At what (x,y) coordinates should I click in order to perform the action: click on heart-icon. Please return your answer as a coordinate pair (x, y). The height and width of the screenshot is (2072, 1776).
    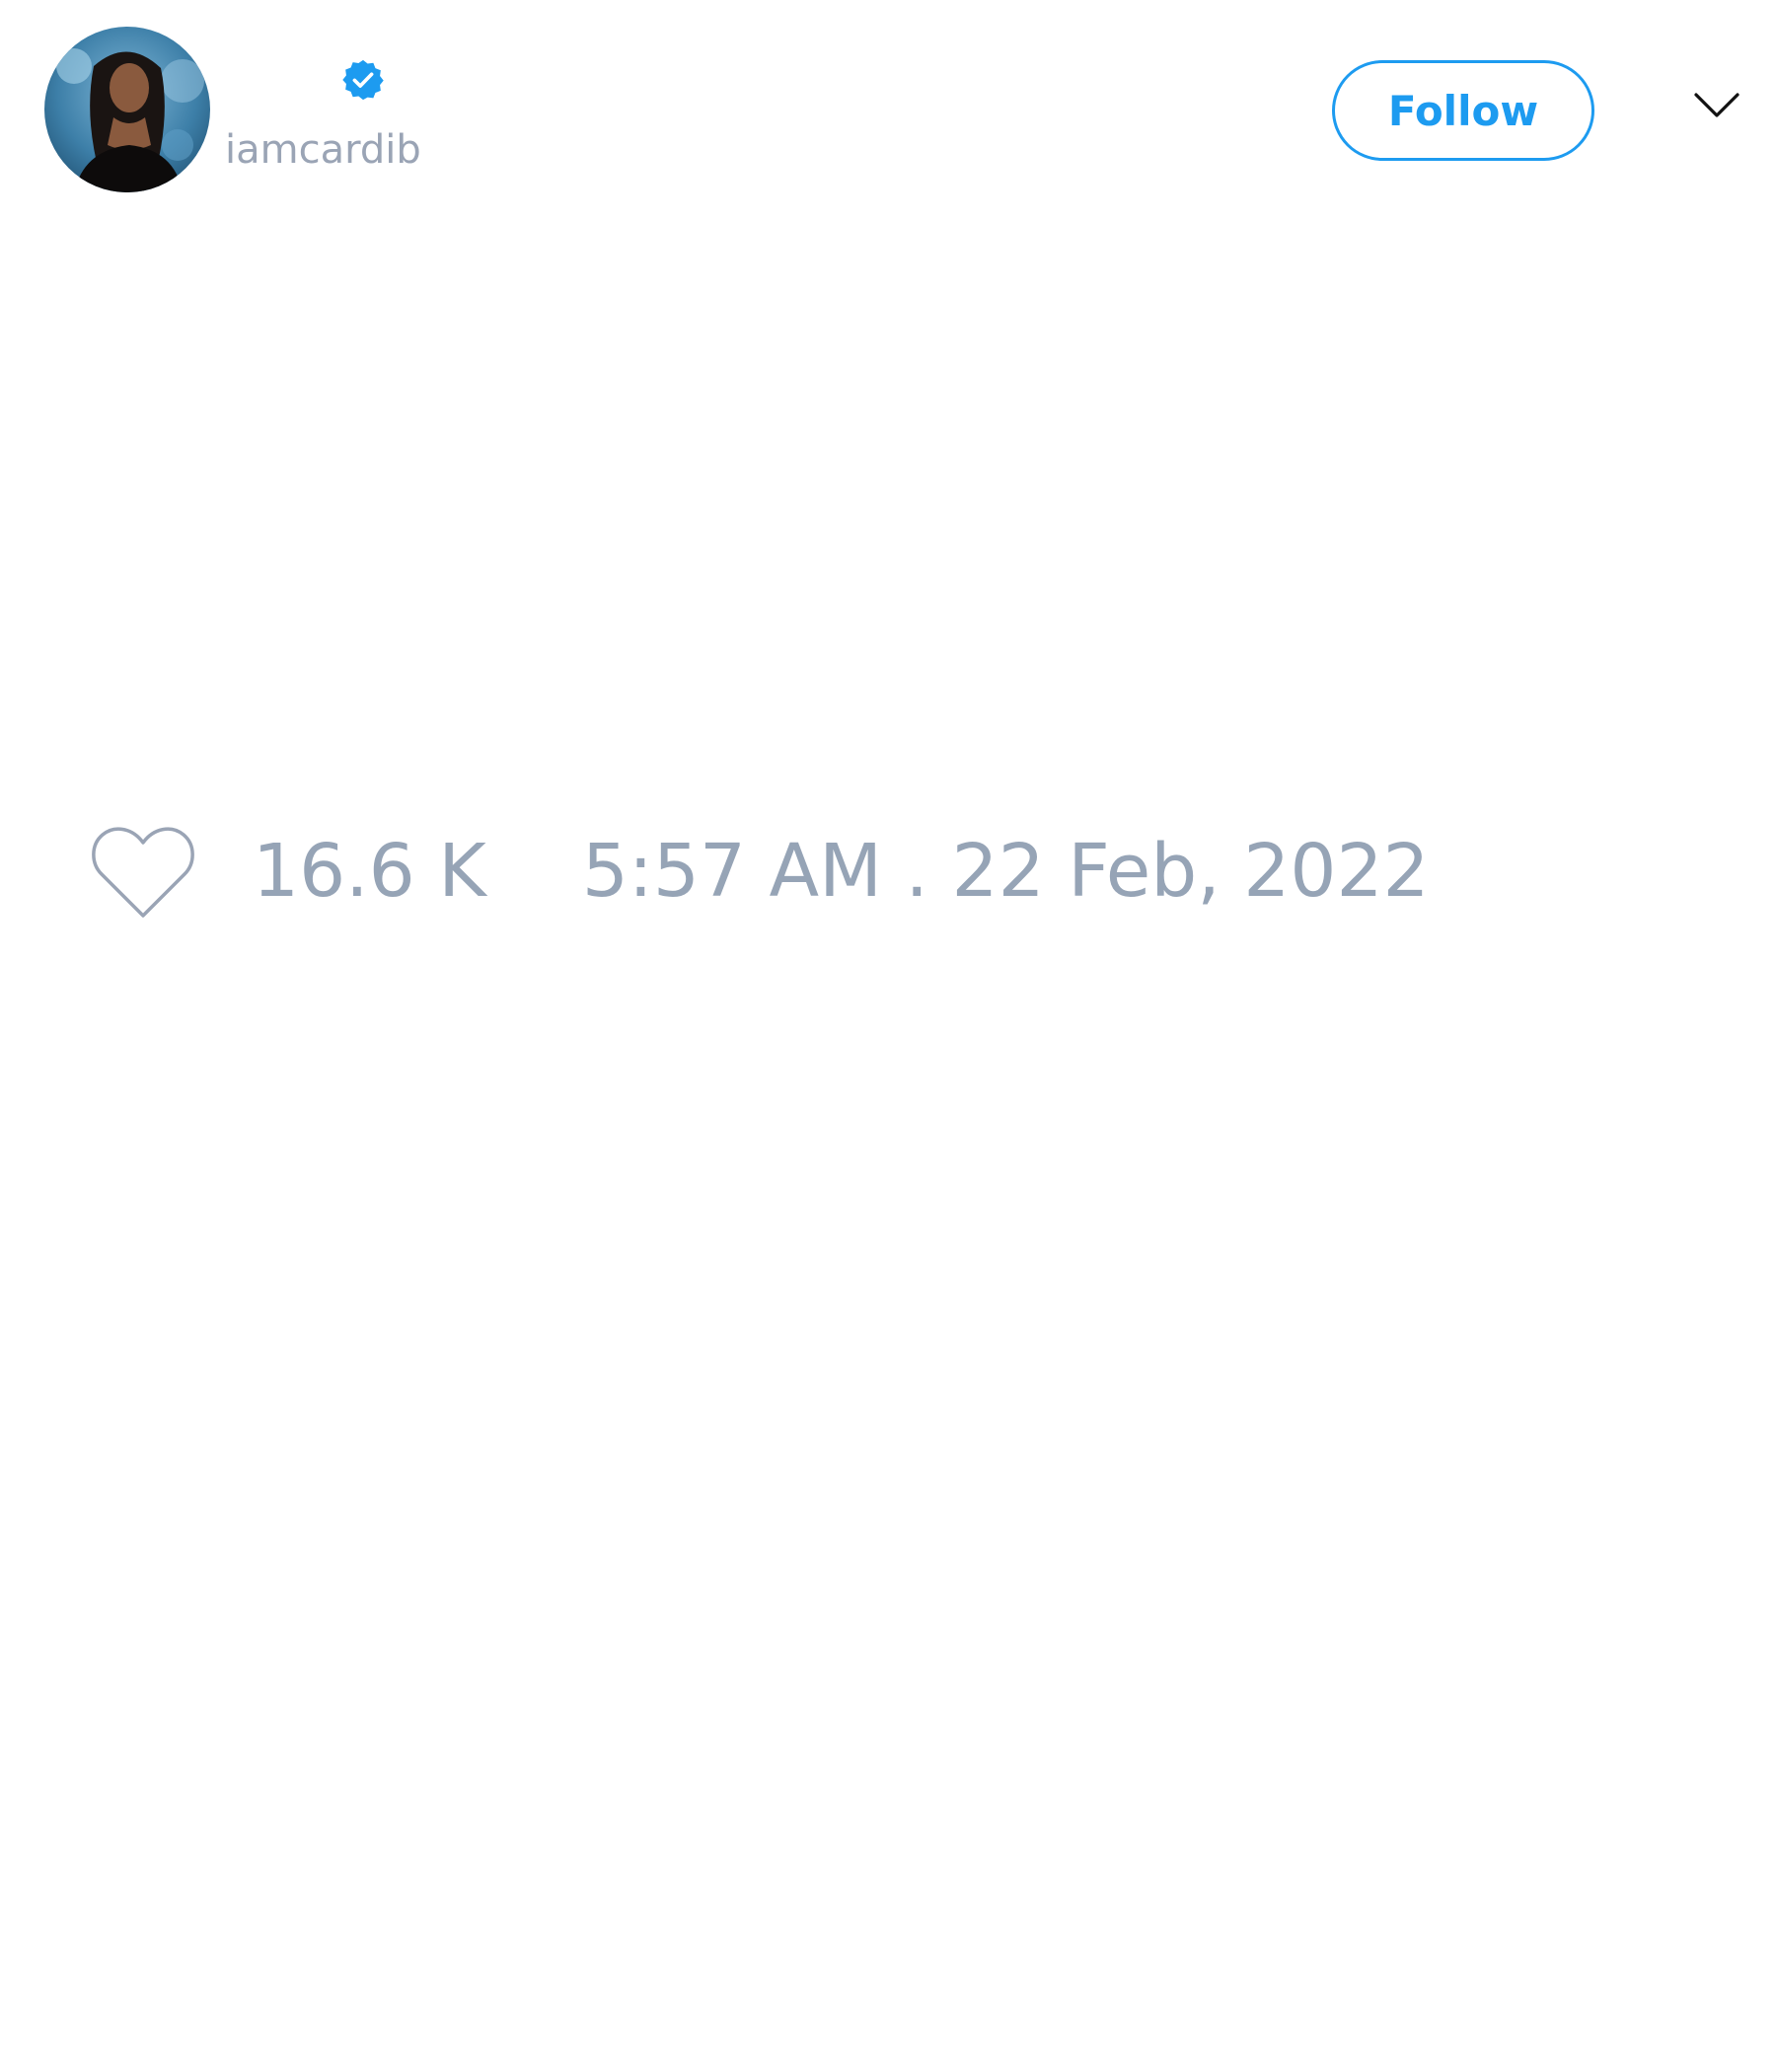
    Looking at the image, I should click on (143, 873).